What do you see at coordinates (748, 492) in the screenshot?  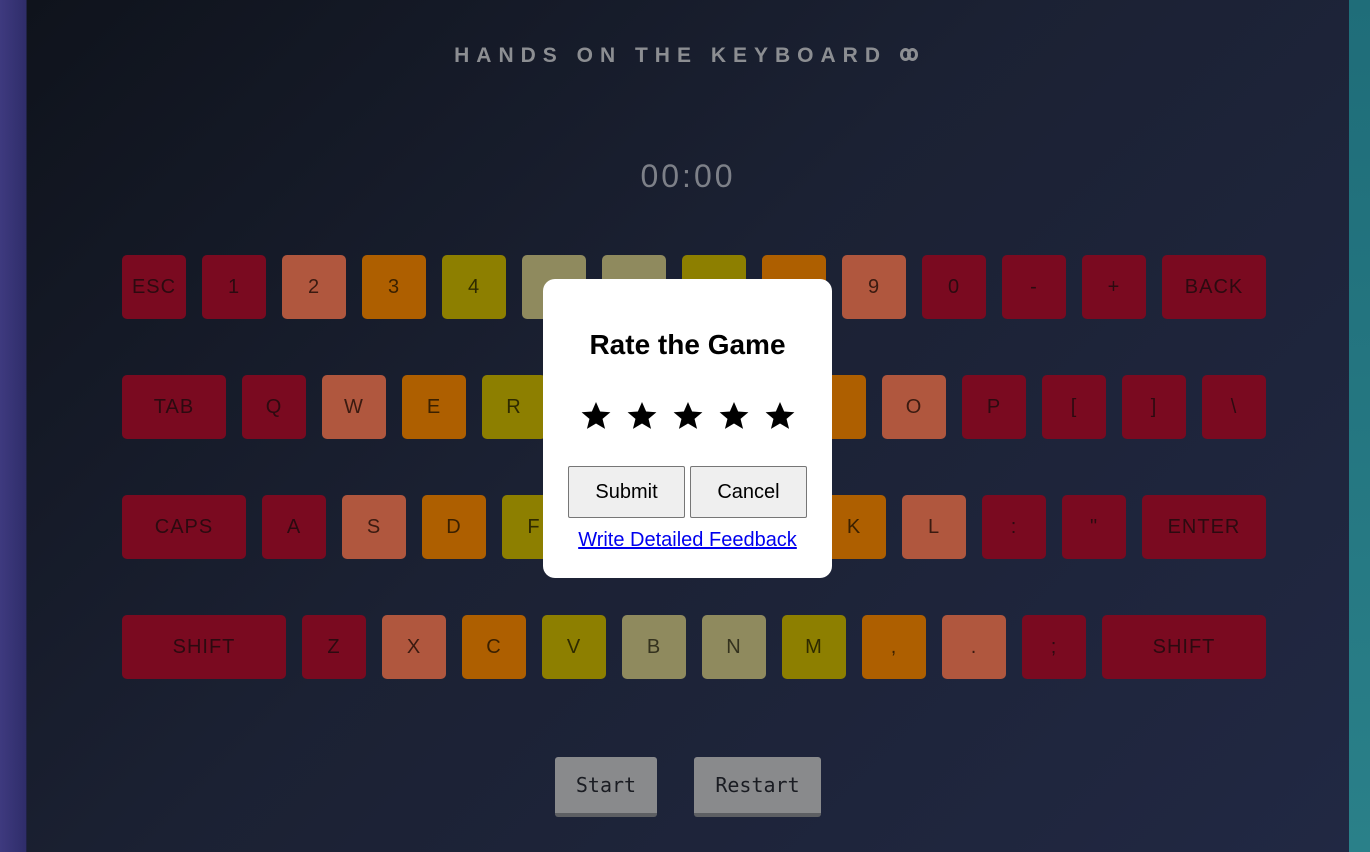 I see `cancel-button: Cancel` at bounding box center [748, 492].